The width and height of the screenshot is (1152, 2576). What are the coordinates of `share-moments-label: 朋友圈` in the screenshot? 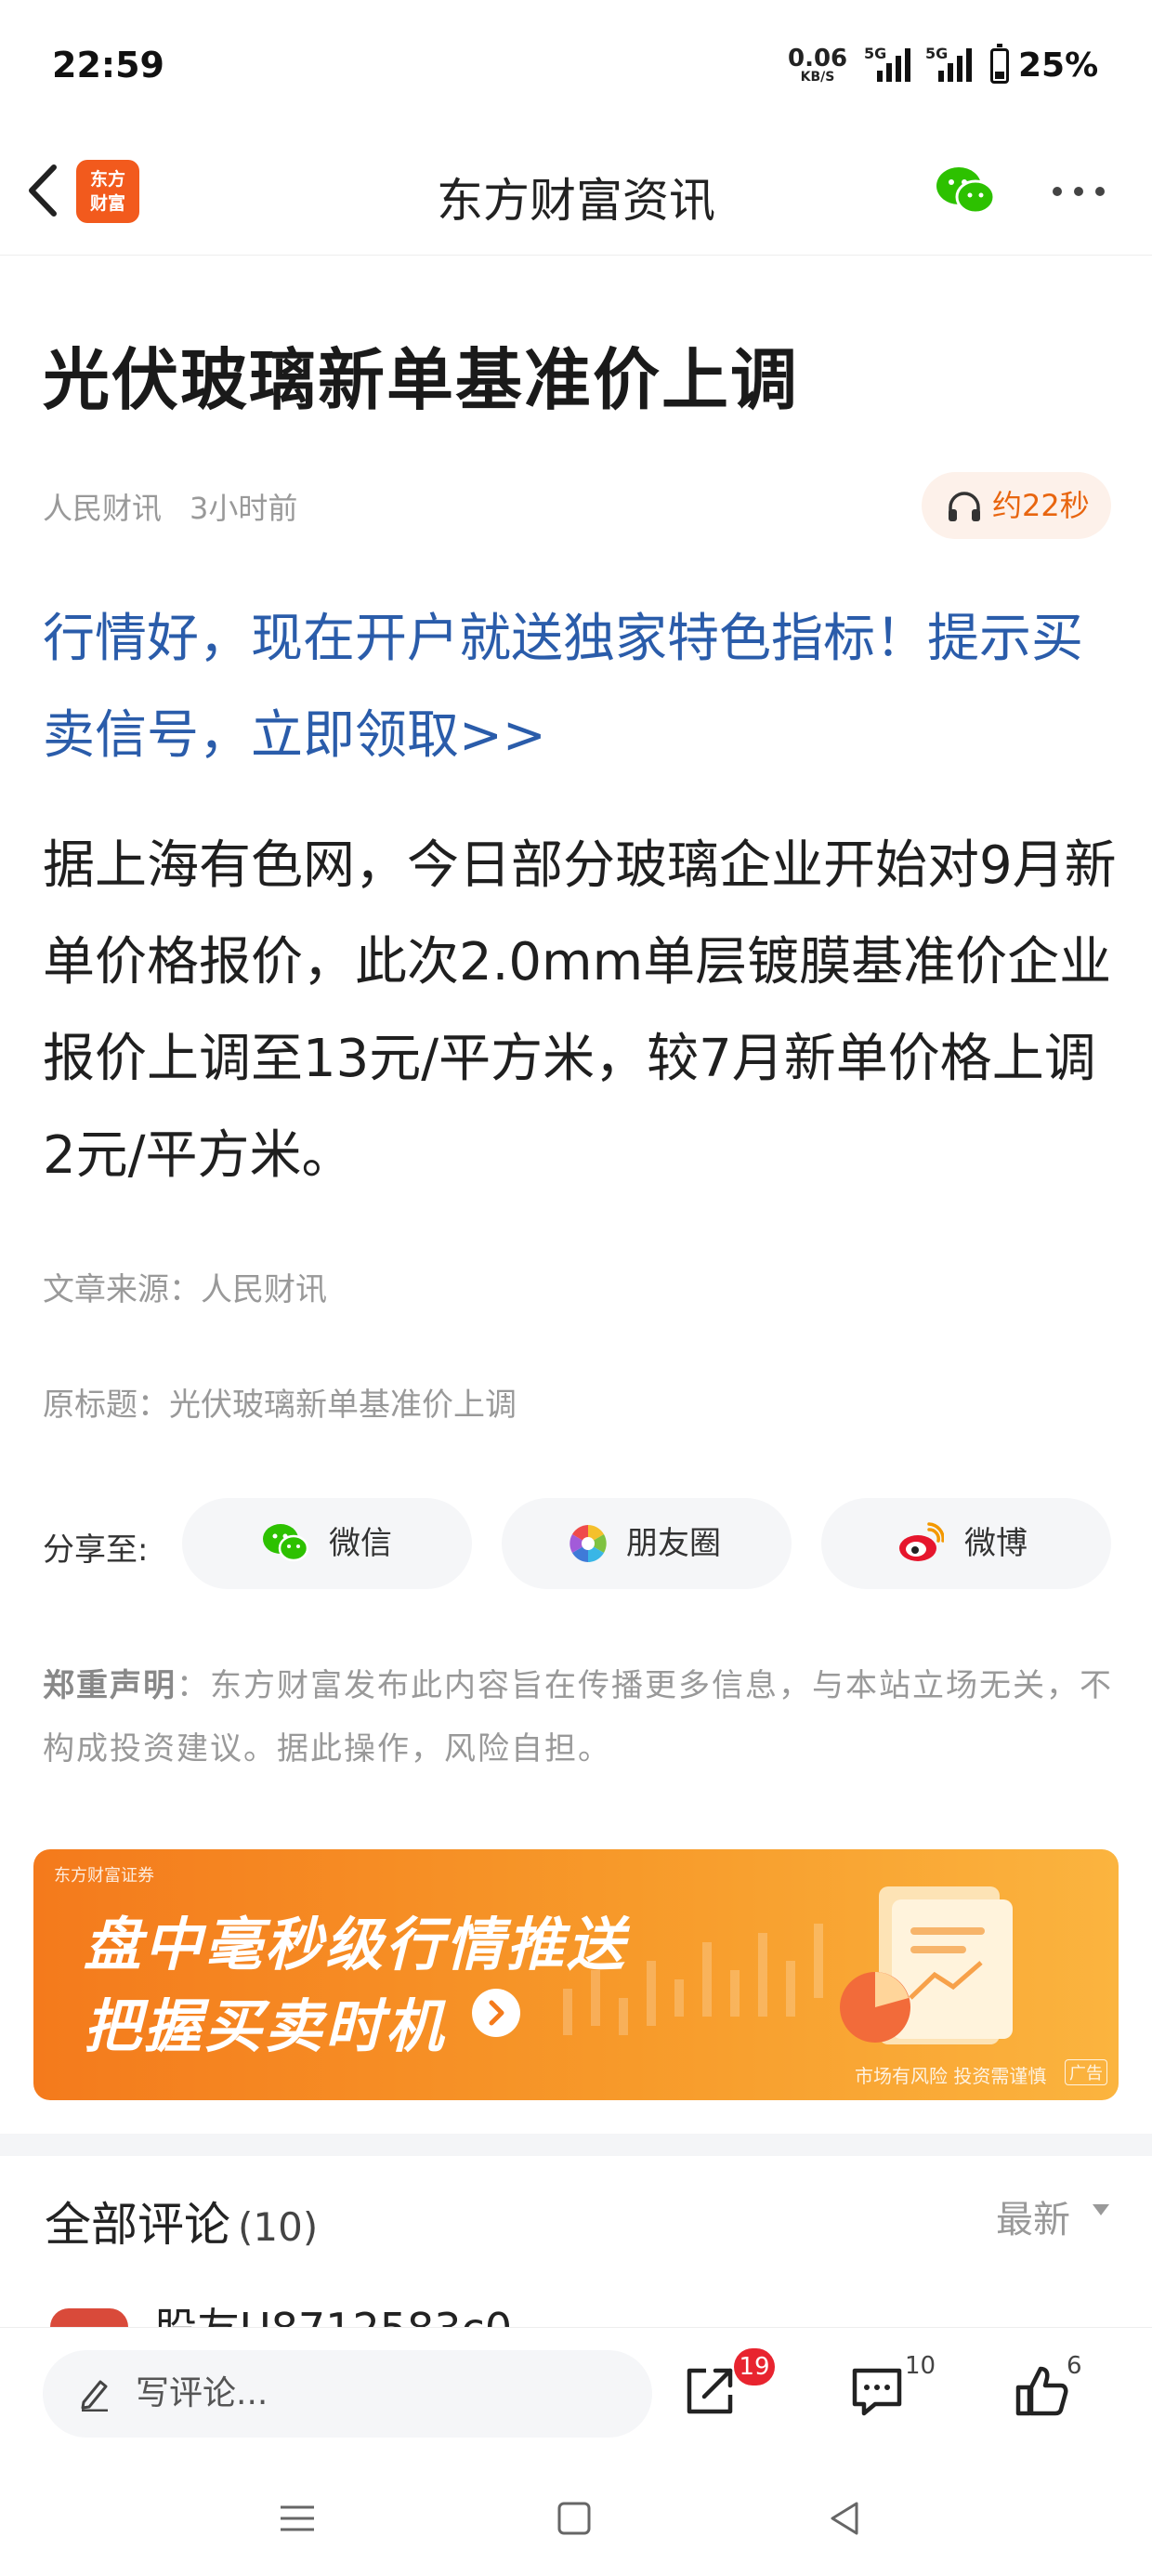 It's located at (673, 1543).